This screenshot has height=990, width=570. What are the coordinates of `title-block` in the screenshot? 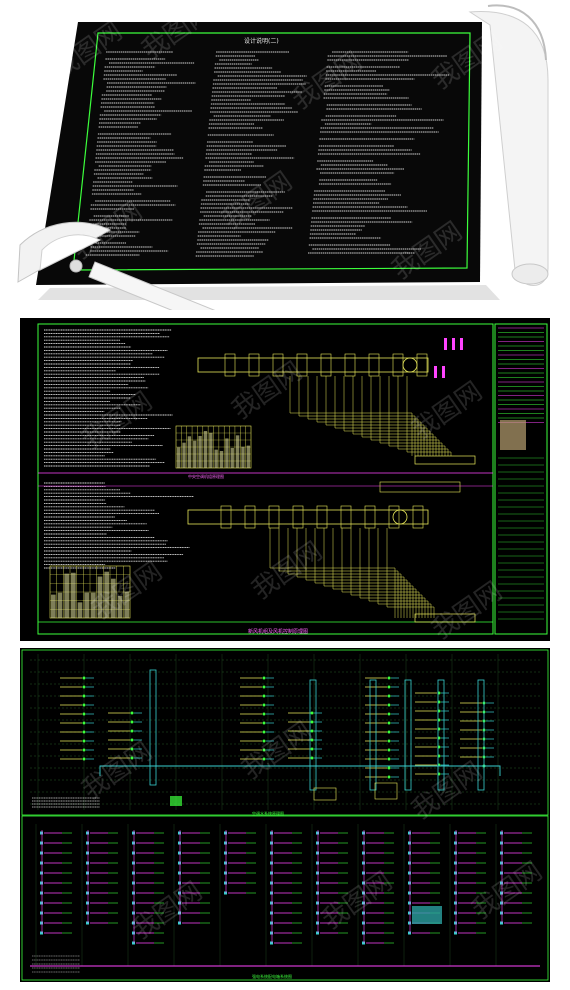 It's located at (521, 473).